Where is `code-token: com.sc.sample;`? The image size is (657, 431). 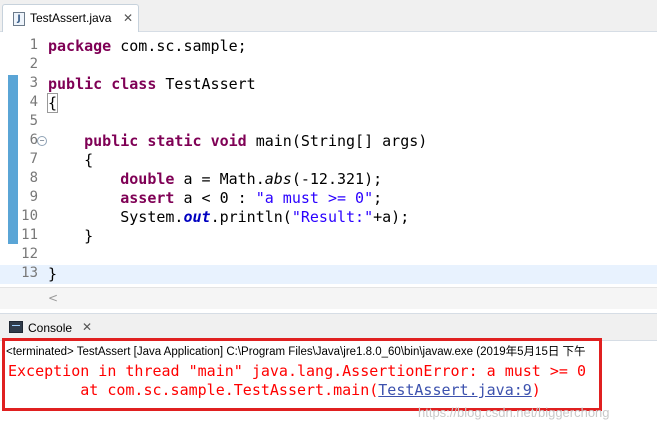 code-token: com.sc.sample; is located at coordinates (179, 46).